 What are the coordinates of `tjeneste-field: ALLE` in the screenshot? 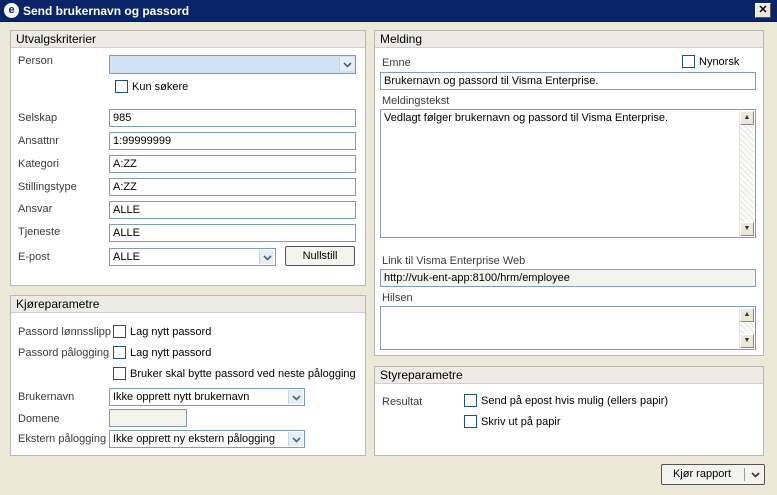 It's located at (232, 233).